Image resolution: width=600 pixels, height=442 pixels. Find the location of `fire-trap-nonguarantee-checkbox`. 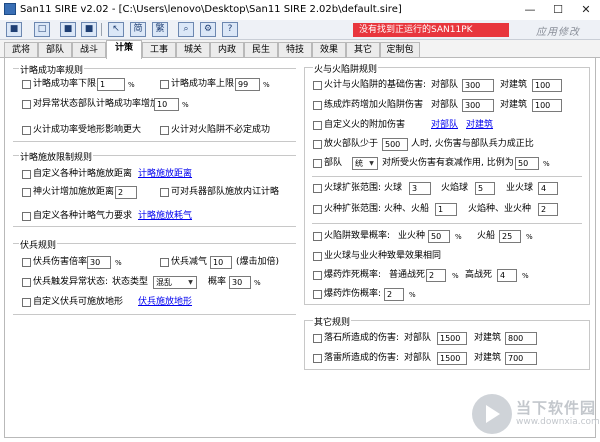

fire-trap-nonguarantee-checkbox is located at coordinates (164, 130).